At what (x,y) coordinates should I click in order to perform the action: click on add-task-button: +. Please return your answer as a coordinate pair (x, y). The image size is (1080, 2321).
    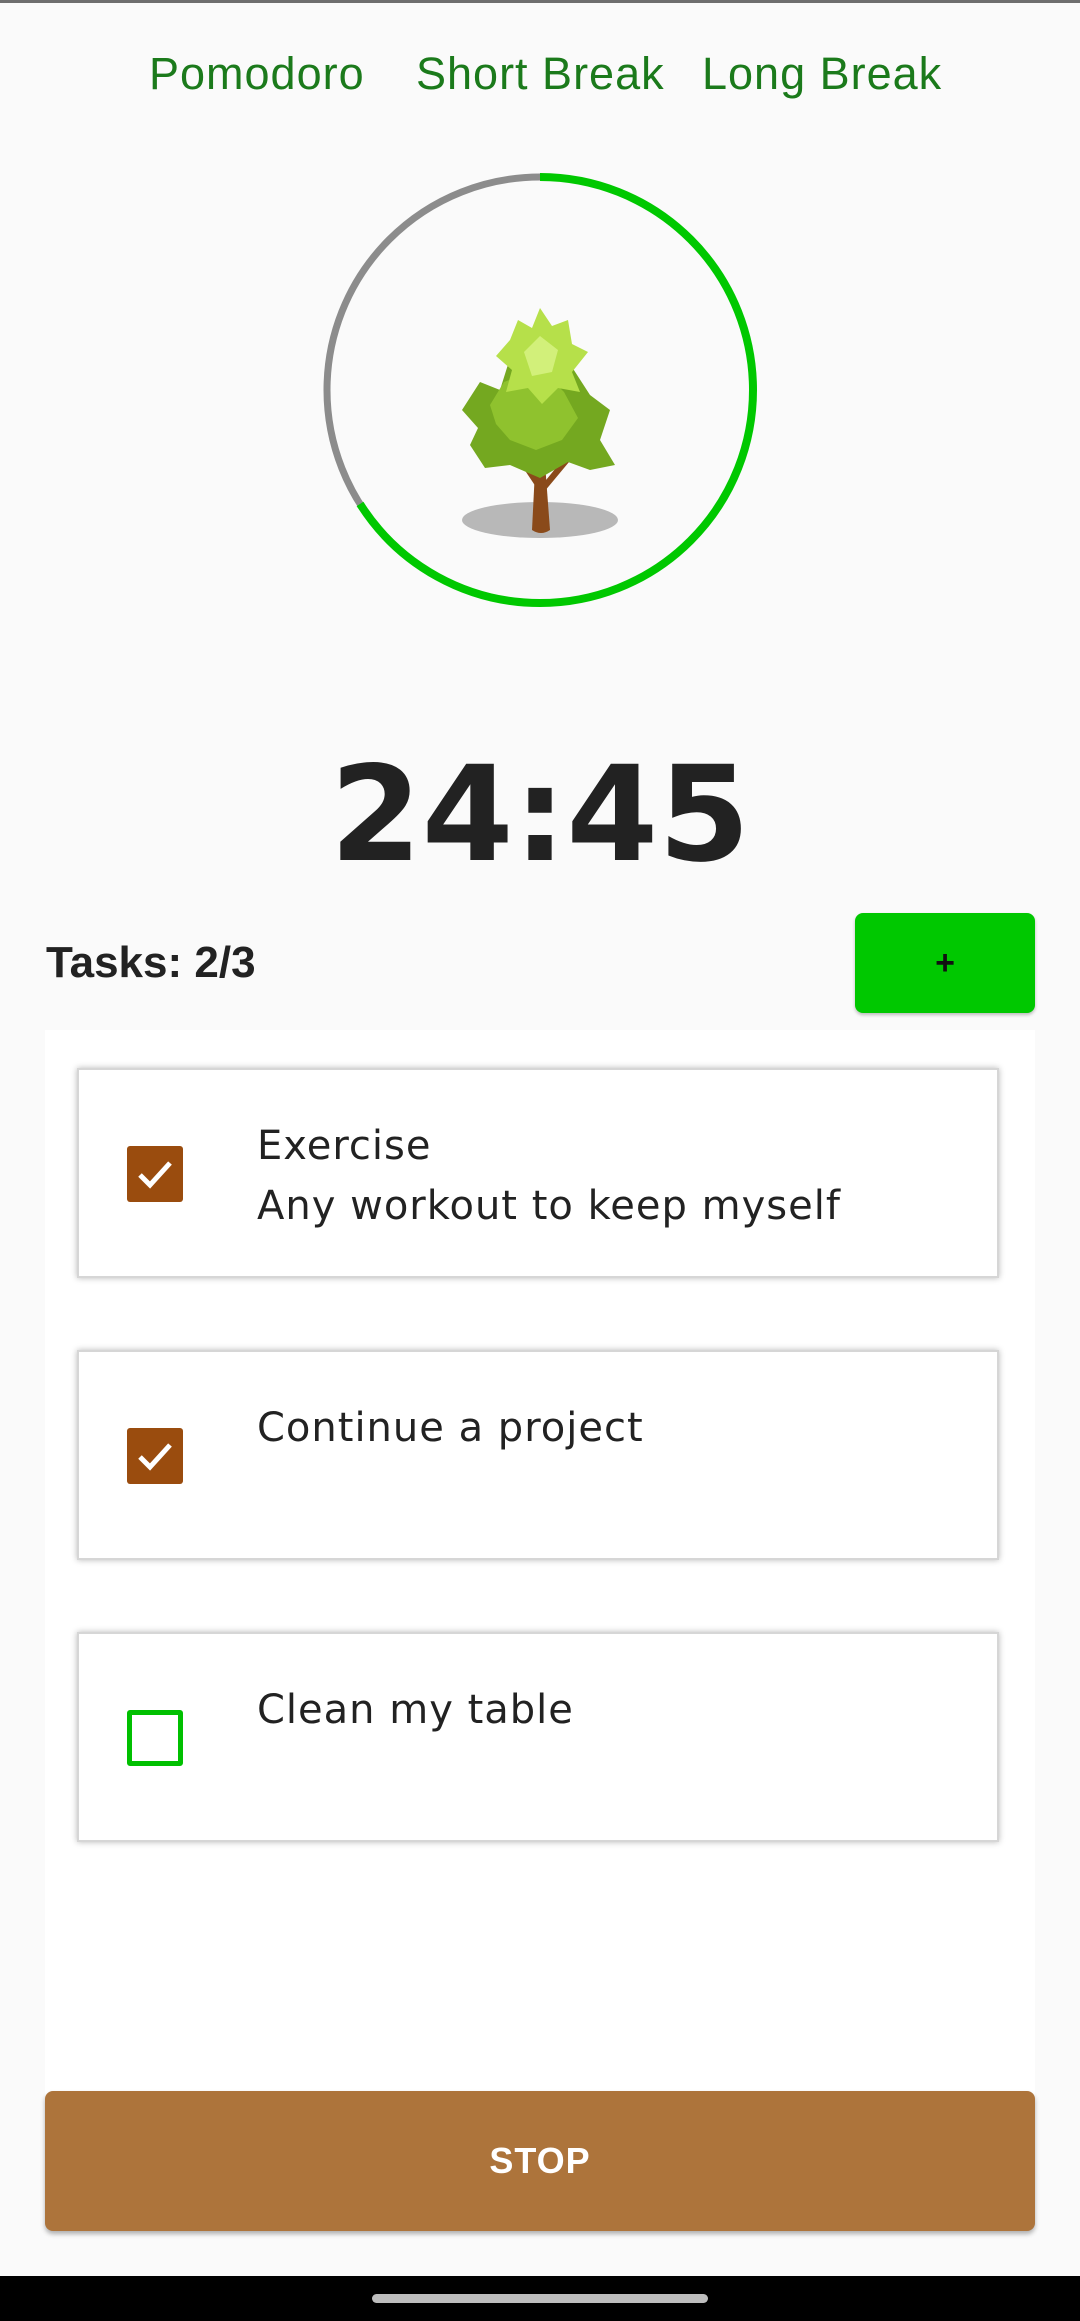
    Looking at the image, I should click on (945, 963).